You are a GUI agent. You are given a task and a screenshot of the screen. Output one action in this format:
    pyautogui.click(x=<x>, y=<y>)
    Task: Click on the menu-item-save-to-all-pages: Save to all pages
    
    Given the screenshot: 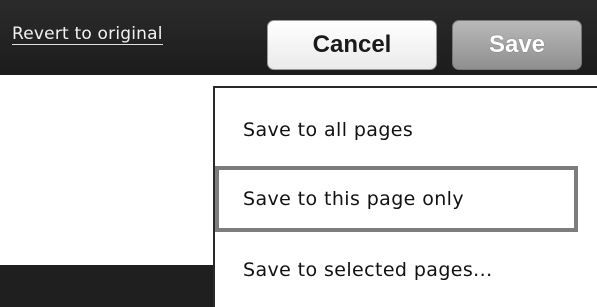 What is the action you would take?
    pyautogui.click(x=406, y=130)
    